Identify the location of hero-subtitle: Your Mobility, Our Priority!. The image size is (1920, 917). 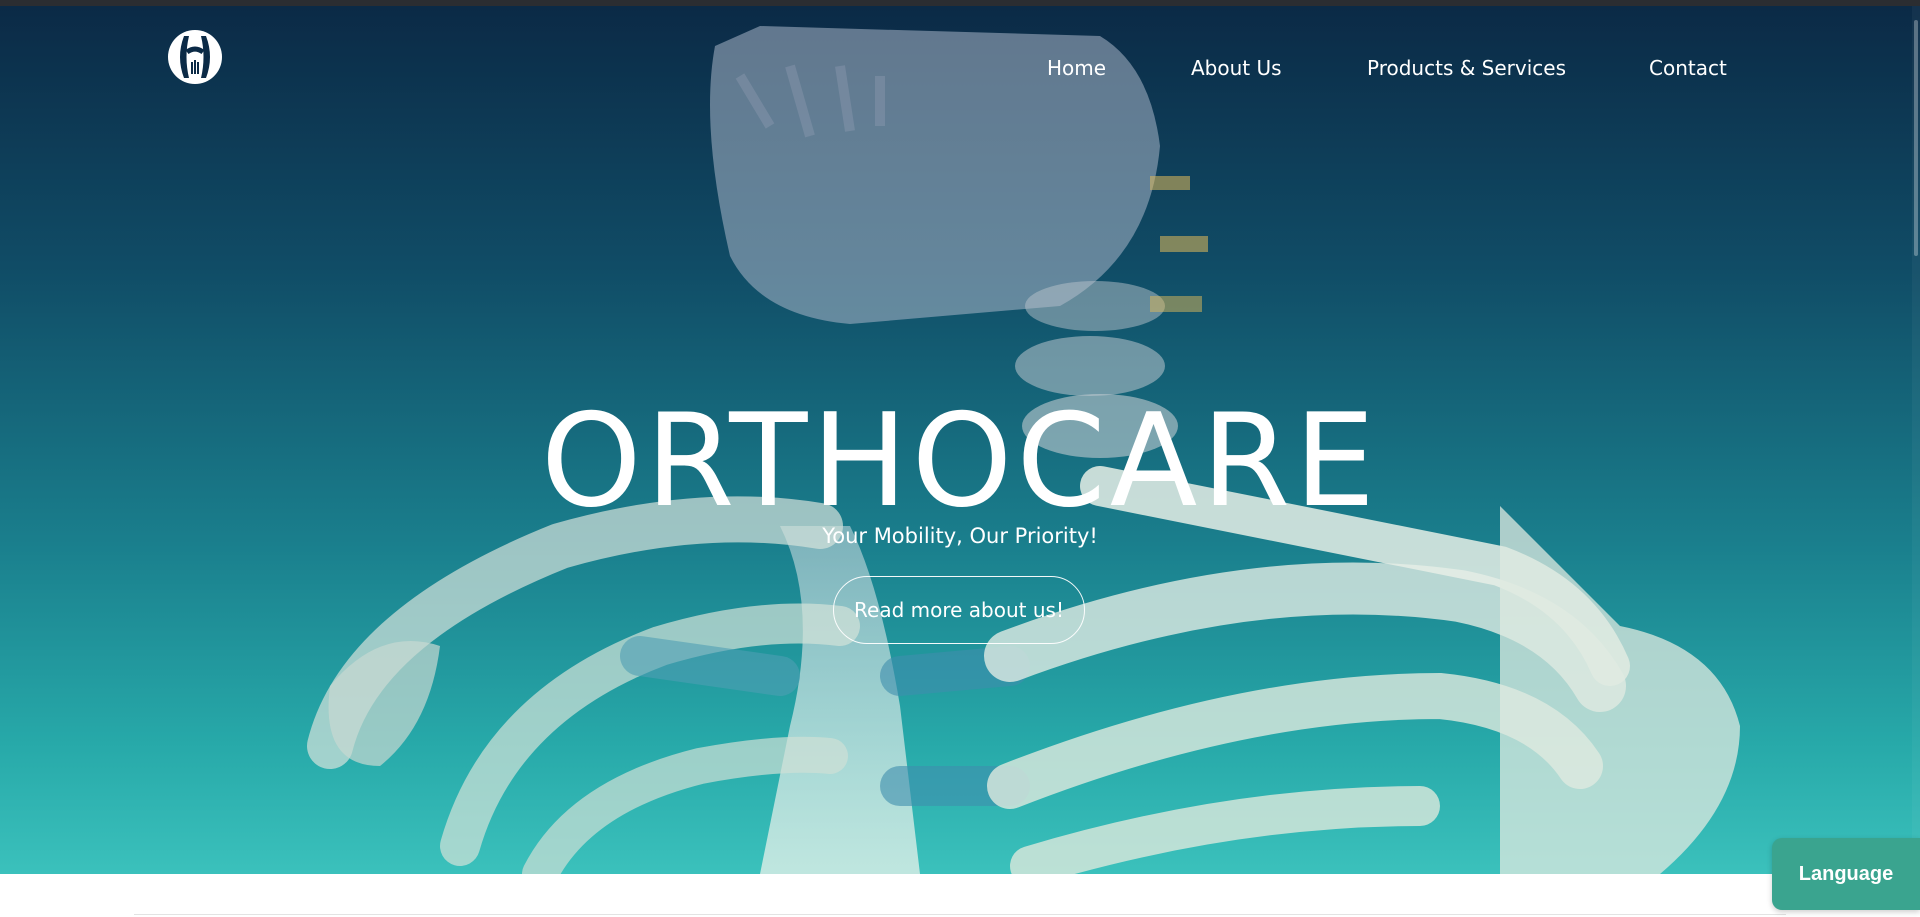
(960, 536).